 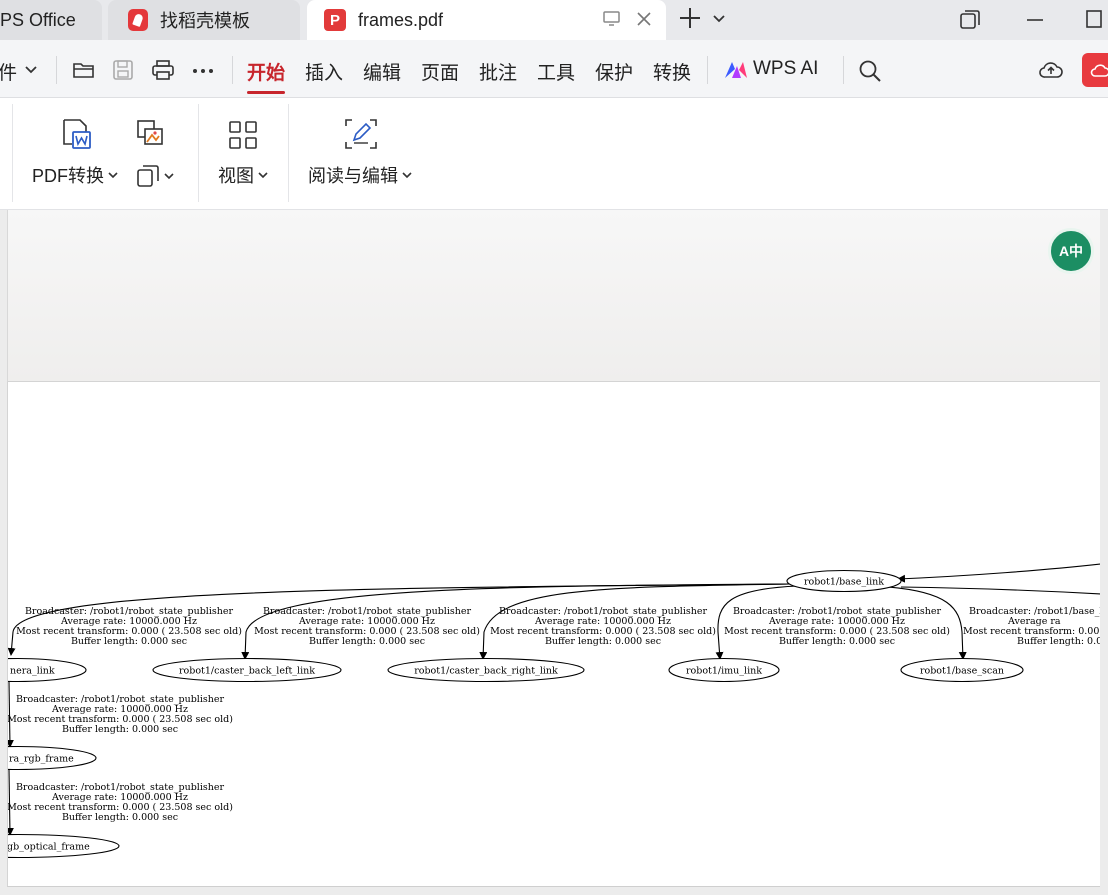 What do you see at coordinates (1096, 20) in the screenshot?
I see `maximize-icon` at bounding box center [1096, 20].